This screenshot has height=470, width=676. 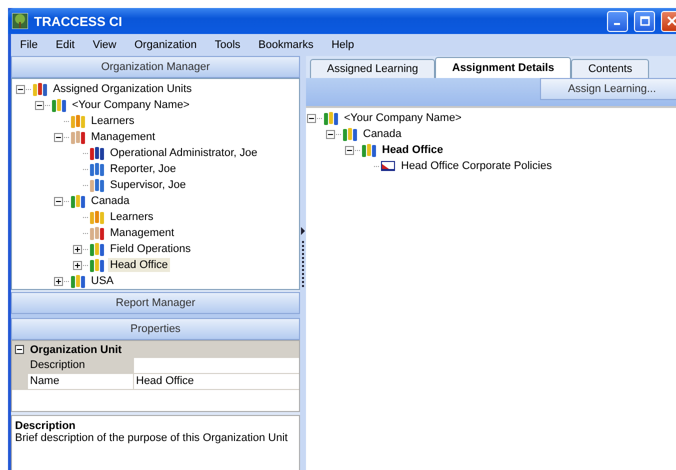 I want to click on tree-item: Reporter, Joe, so click(x=143, y=169).